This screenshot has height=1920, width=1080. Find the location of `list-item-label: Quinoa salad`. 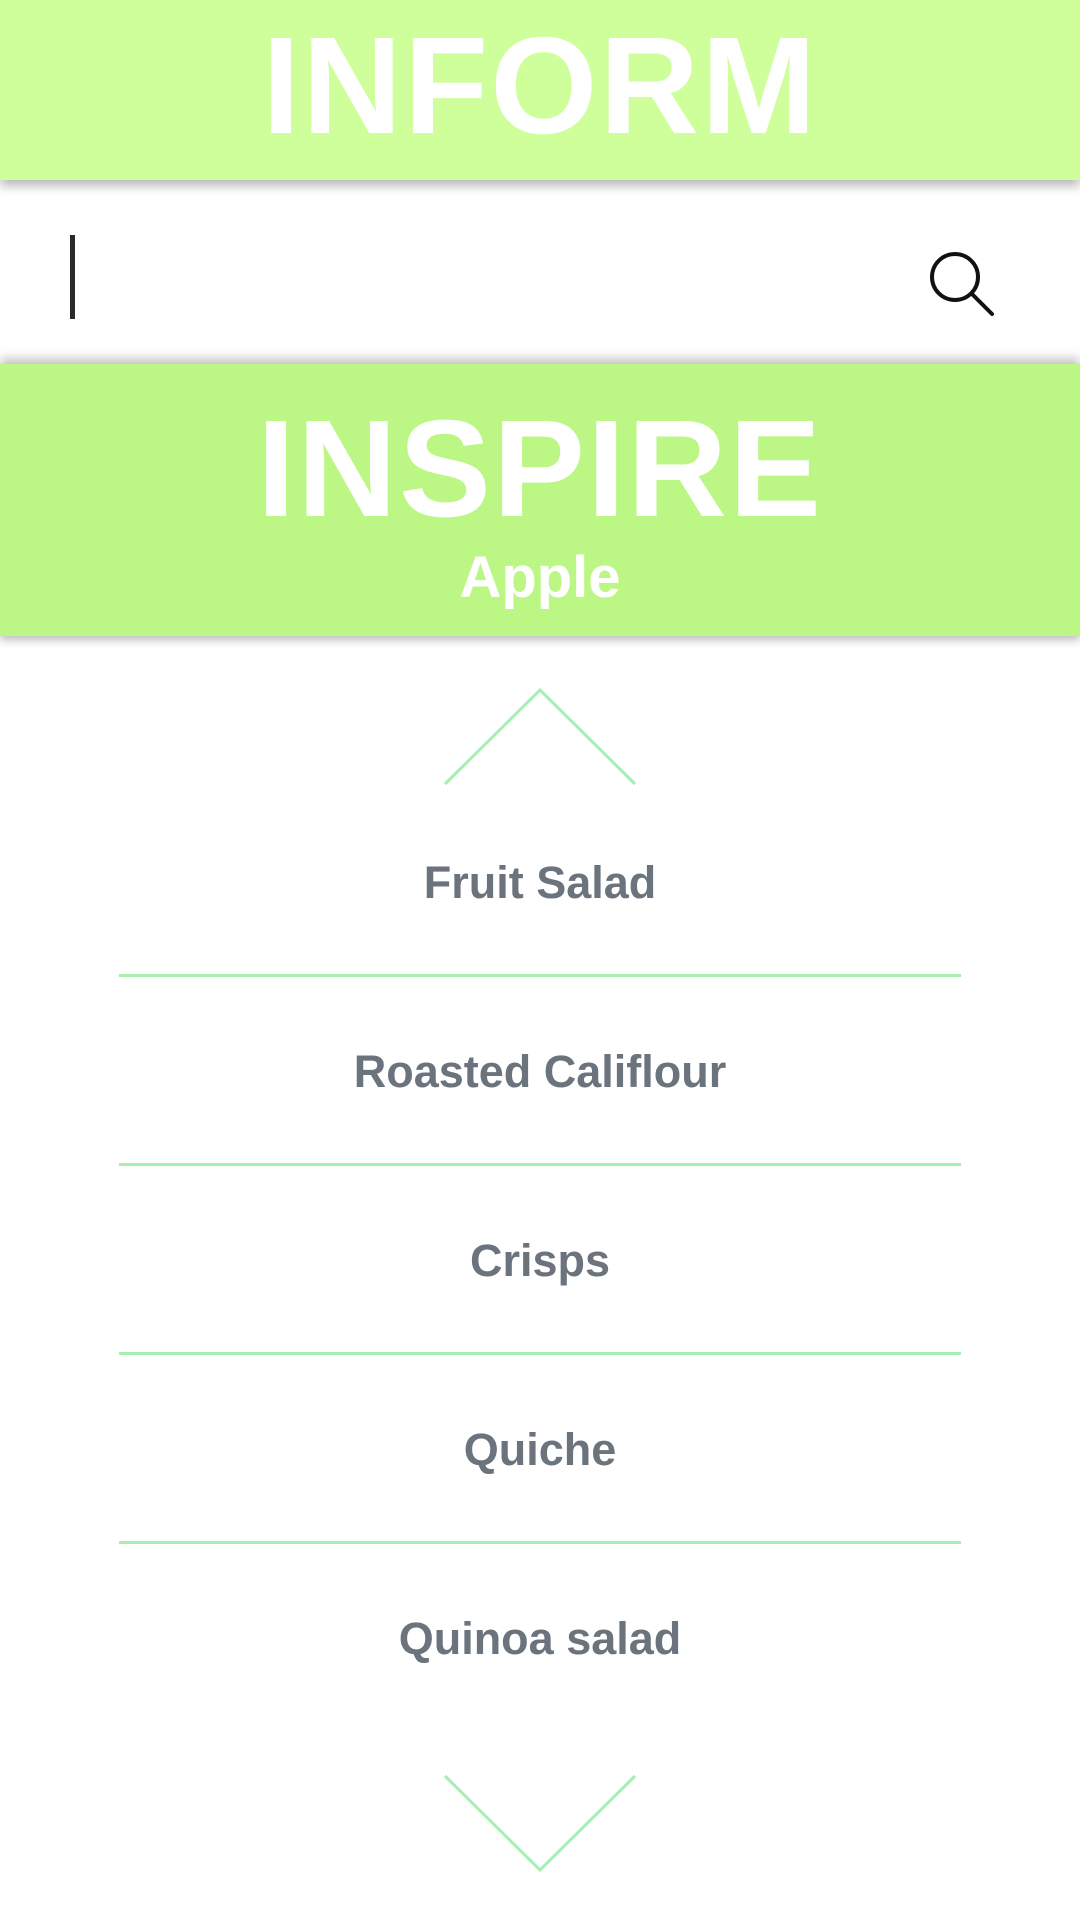

list-item-label: Quinoa salad is located at coordinates (540, 1638).